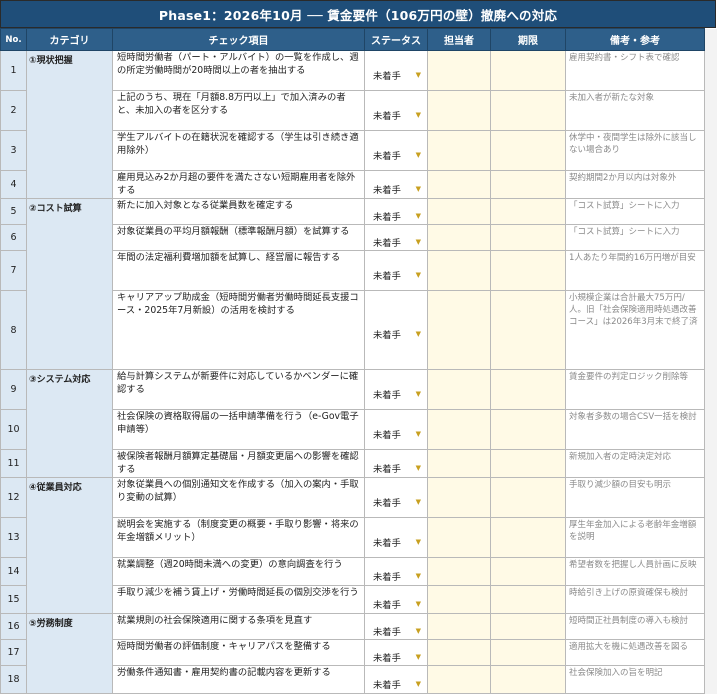 This screenshot has width=718, height=698. What do you see at coordinates (635, 211) in the screenshot?
I see `note-cell: 「コスト試算」シートに入力` at bounding box center [635, 211].